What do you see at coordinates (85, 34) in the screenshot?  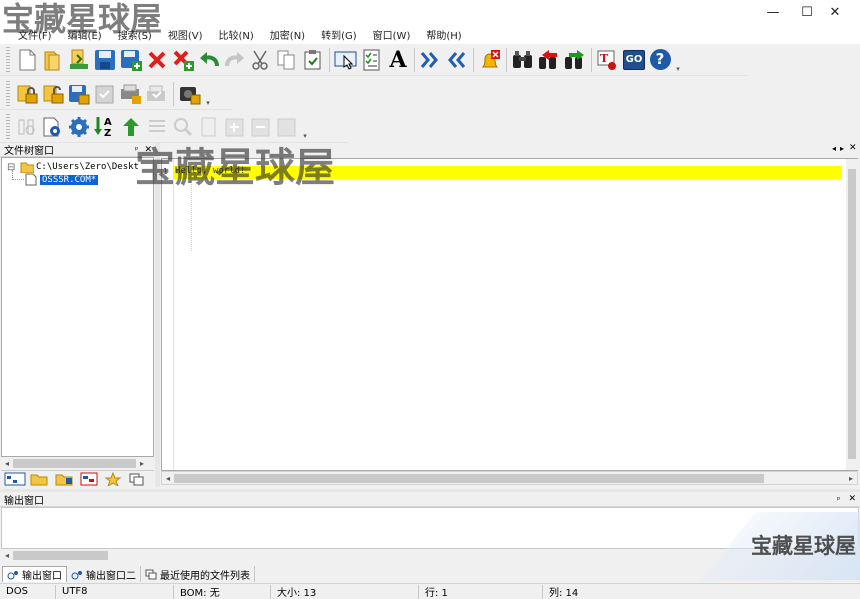 I see `menu-edit: 编辑(E)` at bounding box center [85, 34].